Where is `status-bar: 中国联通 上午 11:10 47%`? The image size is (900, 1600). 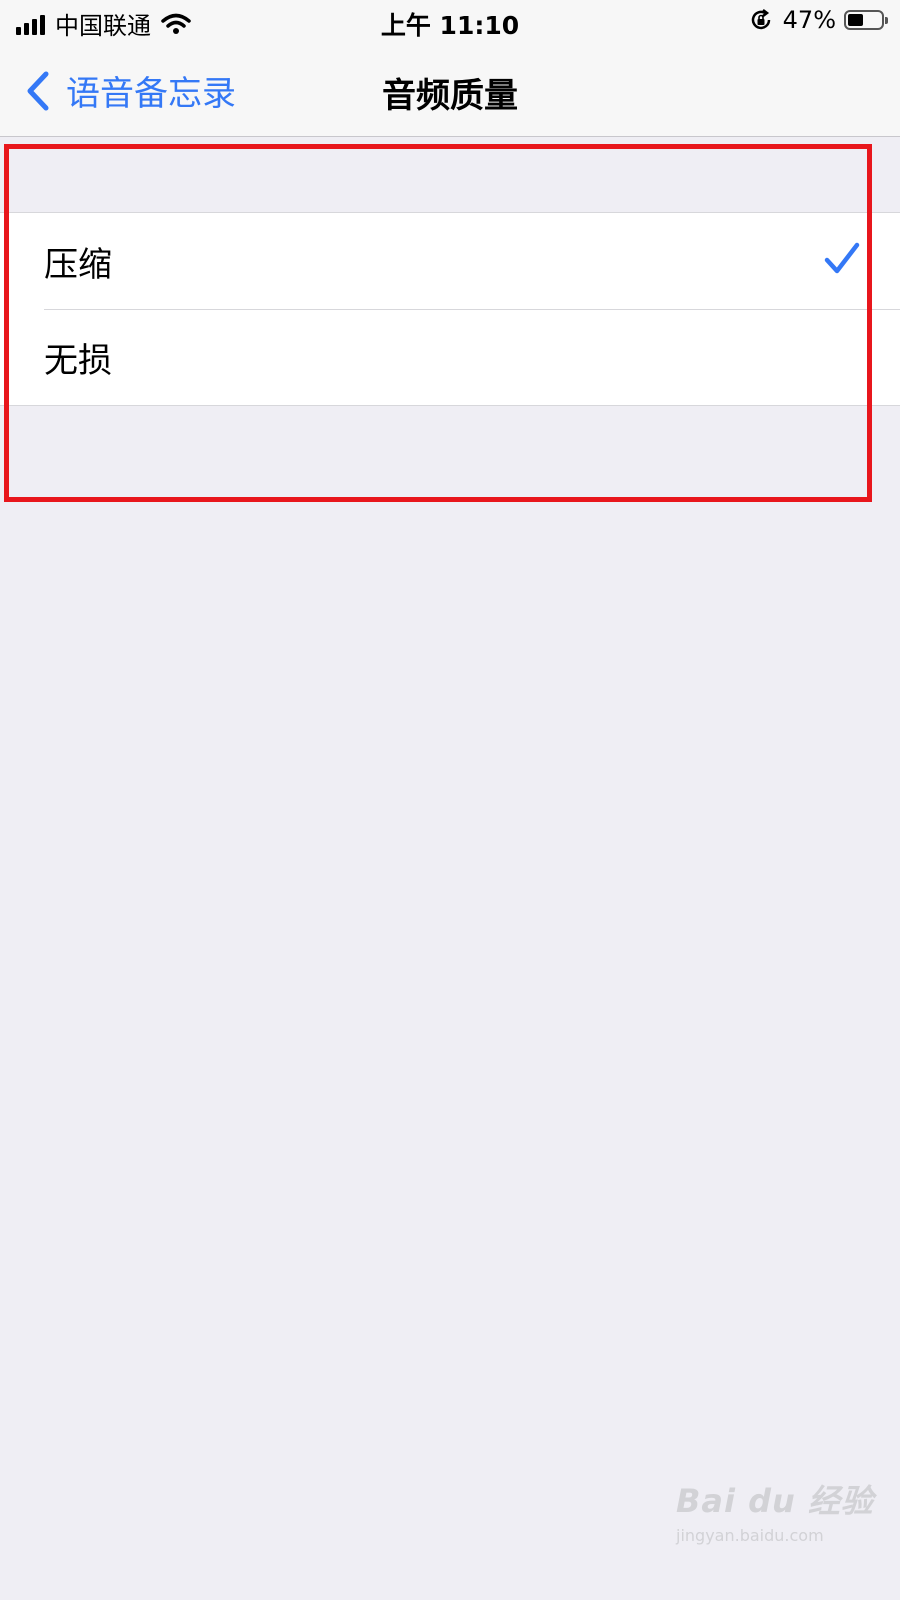 status-bar: 中国联通 上午 11:10 47% is located at coordinates (450, 22).